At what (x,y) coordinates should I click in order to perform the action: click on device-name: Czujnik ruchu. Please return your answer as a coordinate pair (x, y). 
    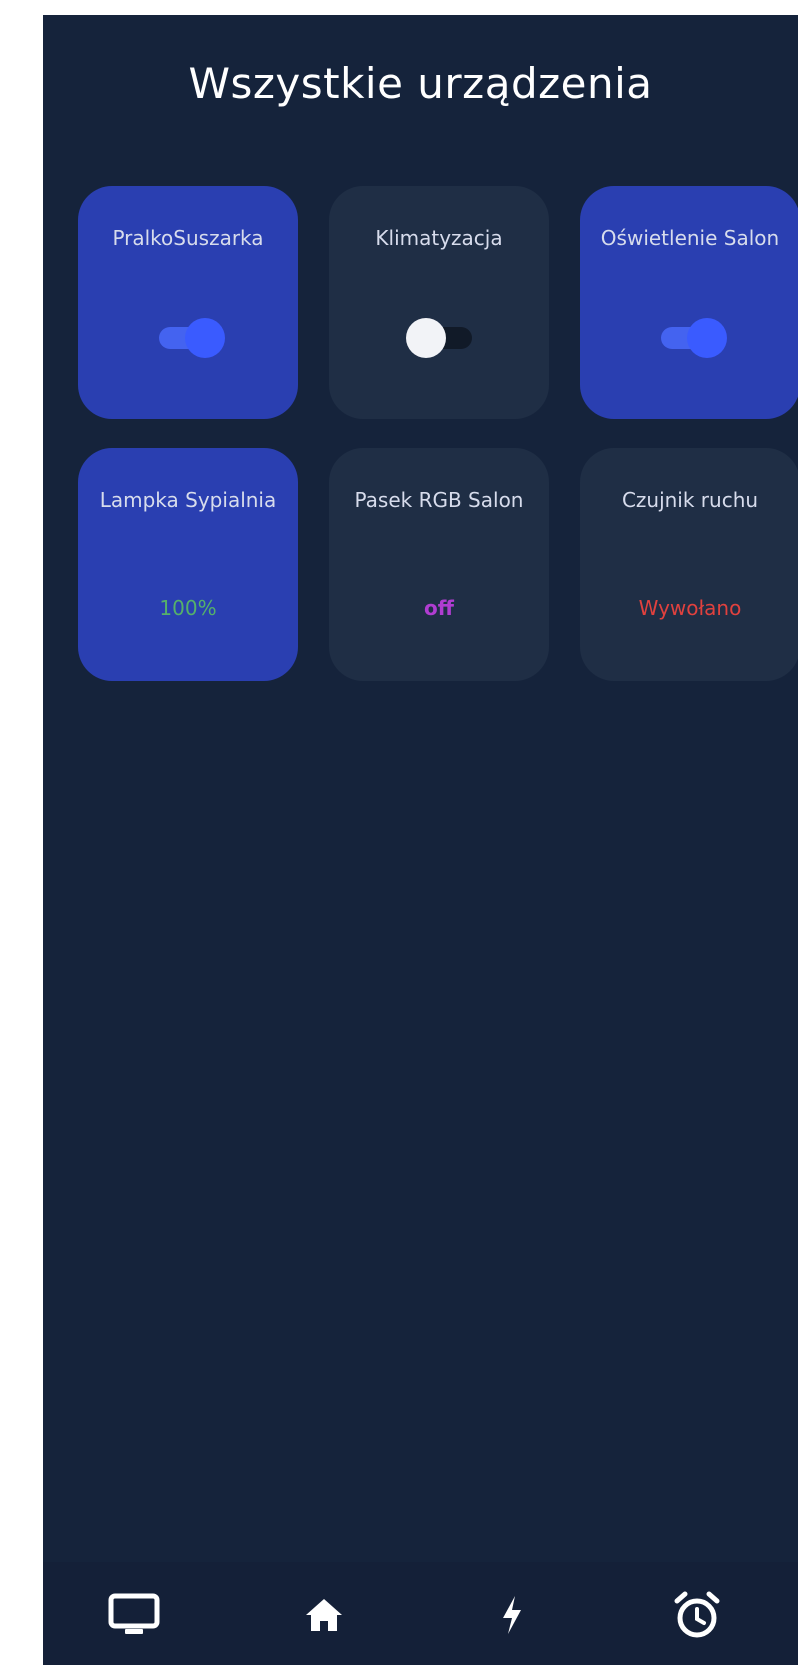
    Looking at the image, I should click on (690, 500).